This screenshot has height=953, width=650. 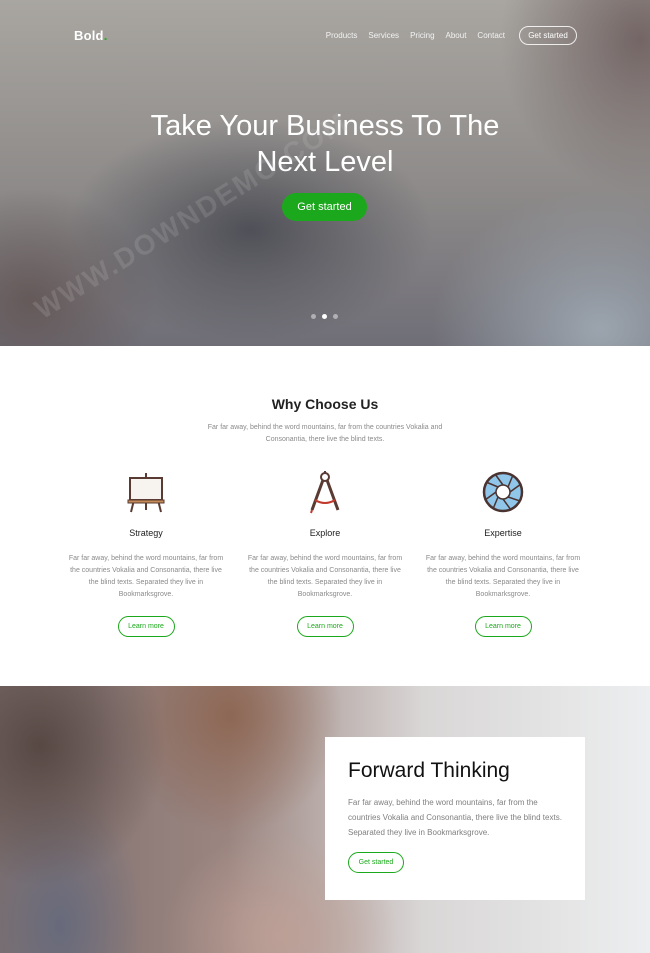 What do you see at coordinates (327, 316) in the screenshot?
I see `slider-dots` at bounding box center [327, 316].